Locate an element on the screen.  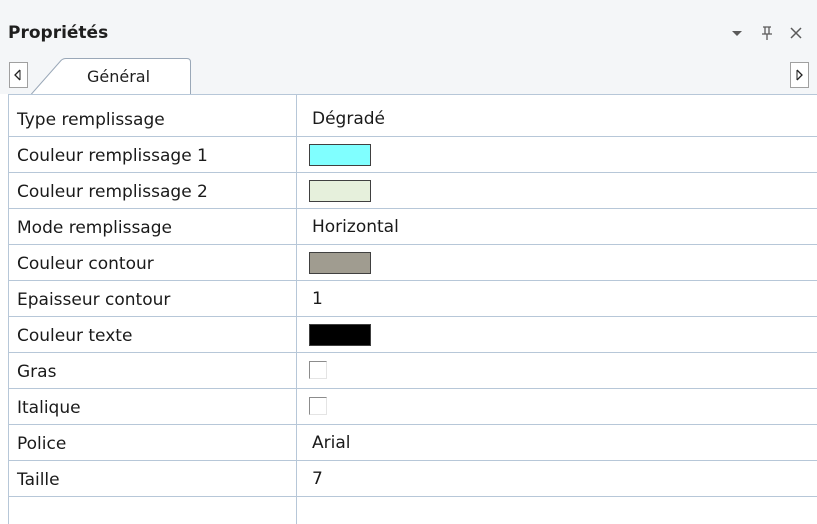
property-name: Epaisseur contour is located at coordinates (94, 300).